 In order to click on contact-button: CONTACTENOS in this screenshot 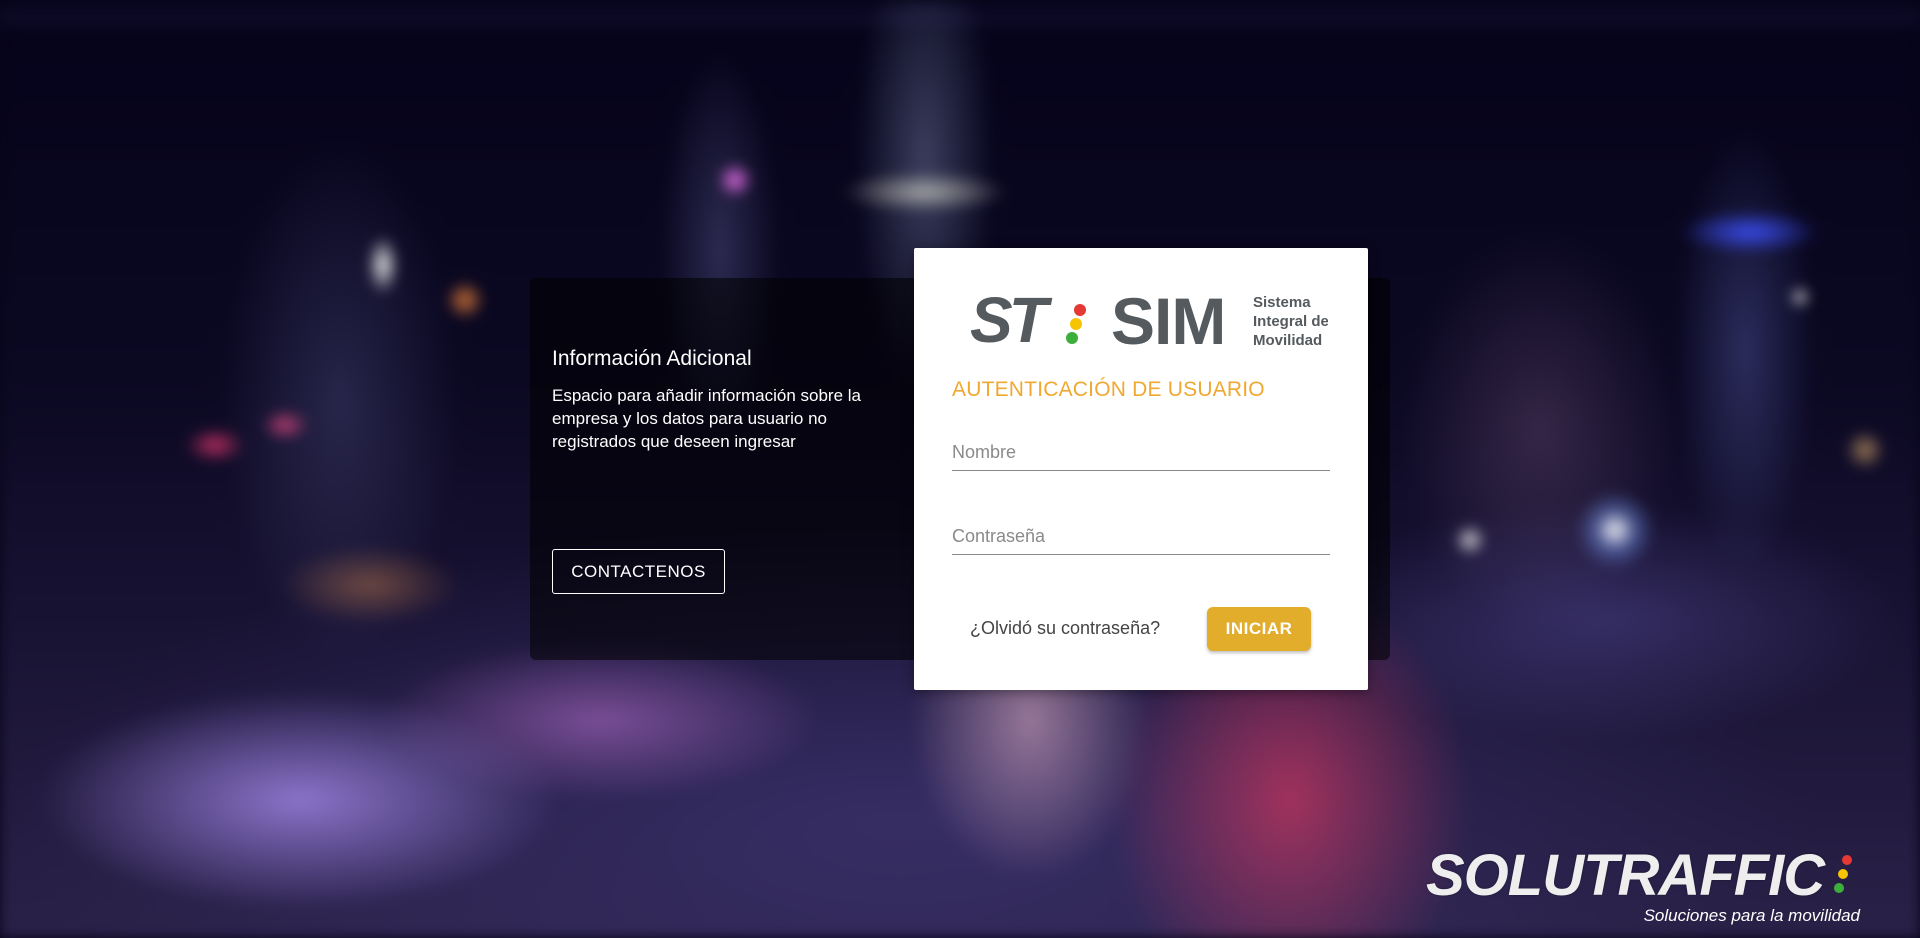, I will do `click(638, 571)`.